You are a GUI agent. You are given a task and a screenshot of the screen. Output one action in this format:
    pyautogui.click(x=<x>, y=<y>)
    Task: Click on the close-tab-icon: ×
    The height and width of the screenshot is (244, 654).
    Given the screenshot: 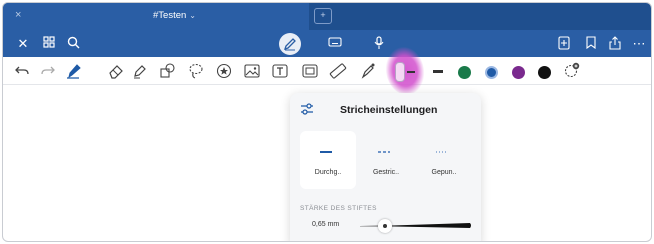 What is the action you would take?
    pyautogui.click(x=18, y=15)
    